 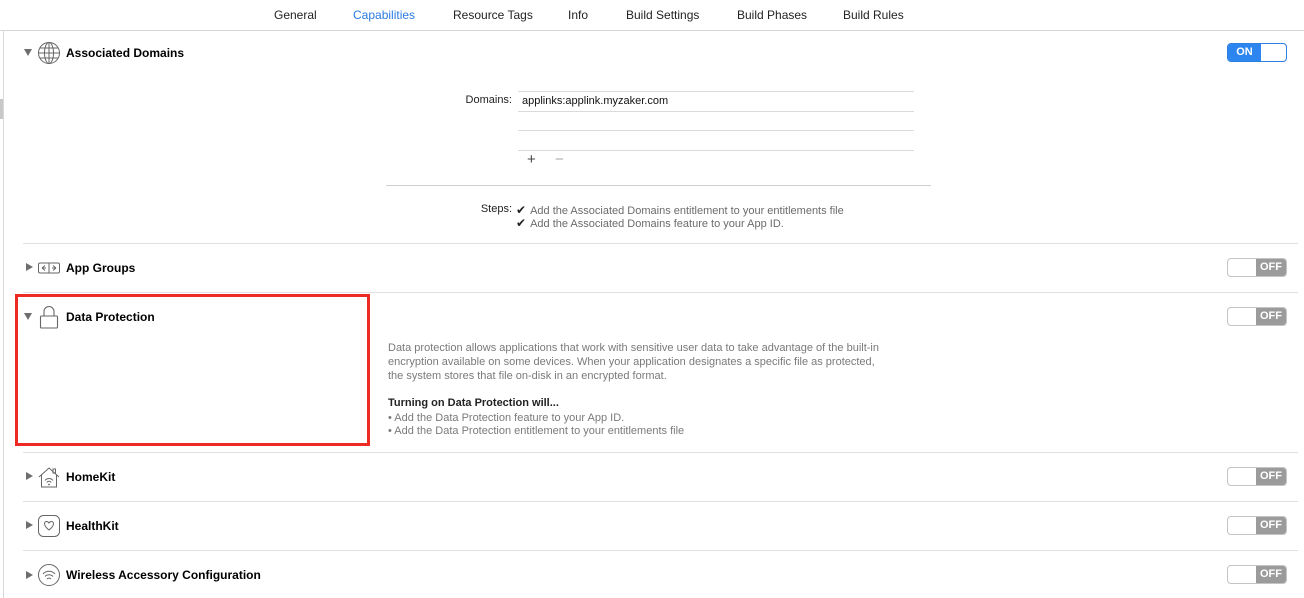 What do you see at coordinates (531, 159) in the screenshot?
I see `add-domain-button: +` at bounding box center [531, 159].